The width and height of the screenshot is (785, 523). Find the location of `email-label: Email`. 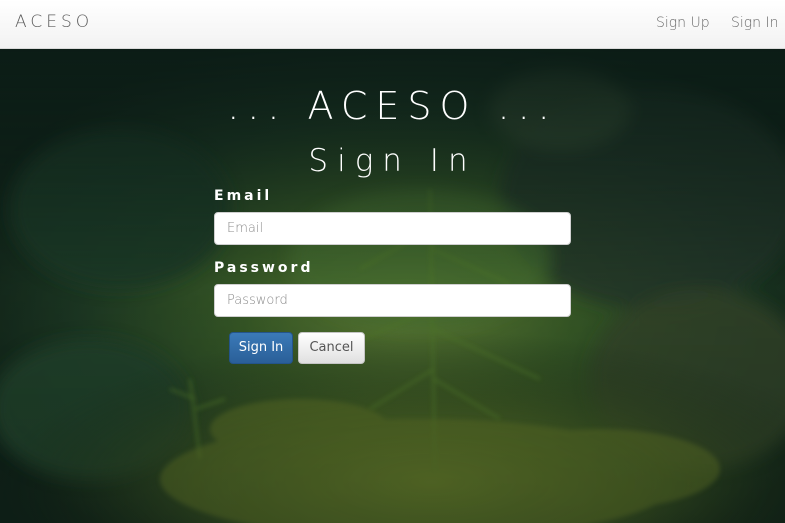

email-label: Email is located at coordinates (243, 196).